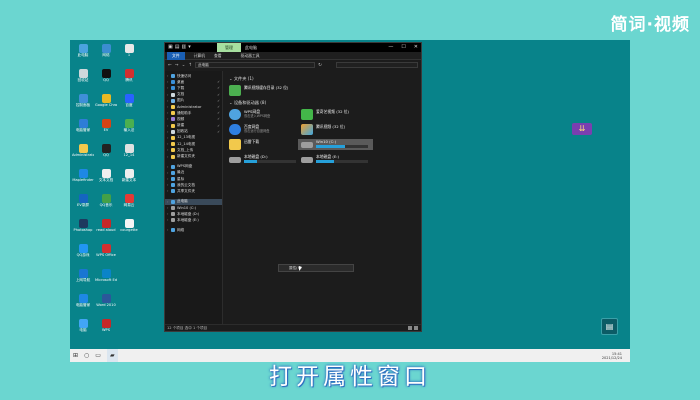 The height and width of the screenshot is (400, 700). What do you see at coordinates (83, 329) in the screenshot?
I see `desktop-icon: 电脑` at bounding box center [83, 329].